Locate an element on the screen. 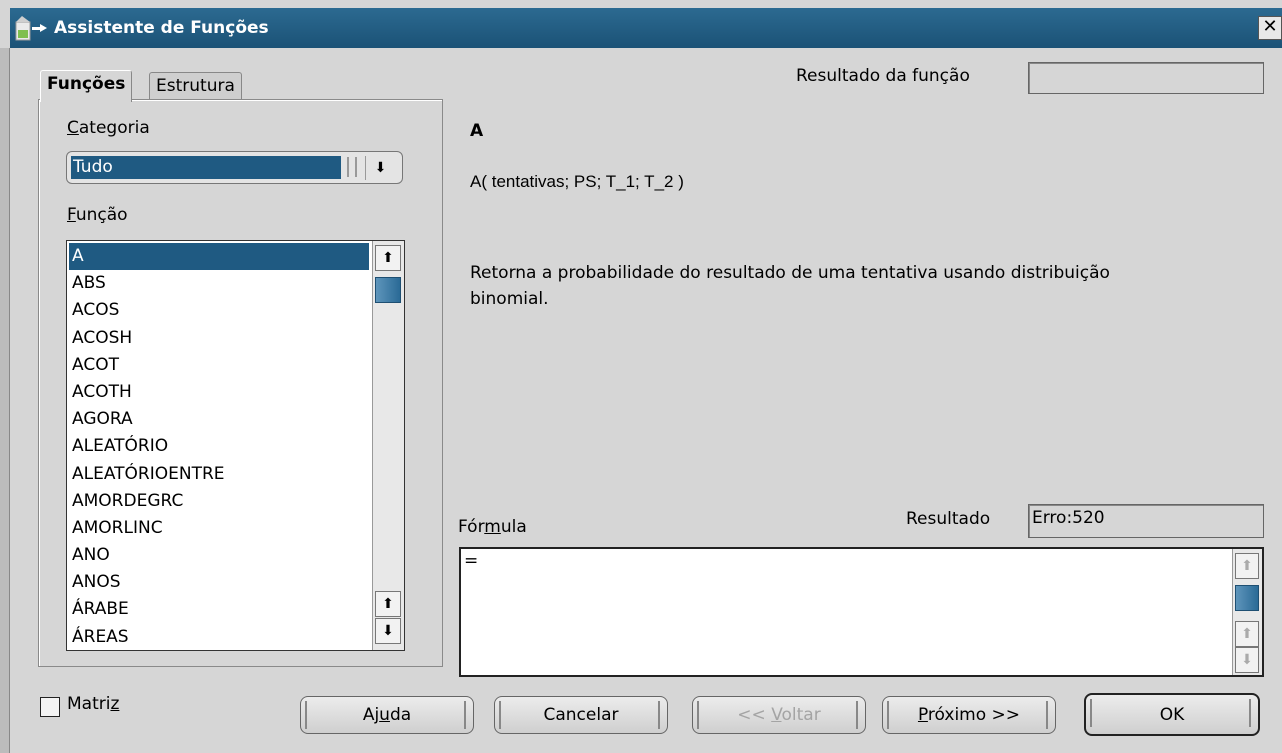  list-item: ÁRABE is located at coordinates (219, 609).